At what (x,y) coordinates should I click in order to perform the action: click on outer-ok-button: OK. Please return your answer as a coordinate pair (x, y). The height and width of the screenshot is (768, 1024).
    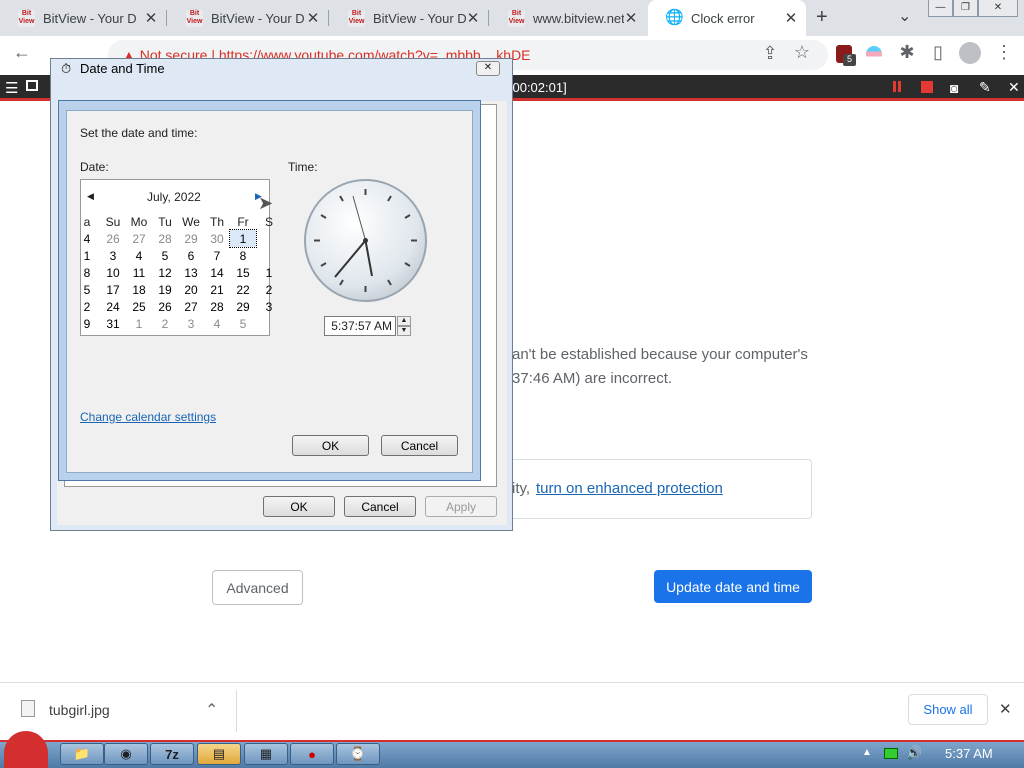
    Looking at the image, I should click on (299, 506).